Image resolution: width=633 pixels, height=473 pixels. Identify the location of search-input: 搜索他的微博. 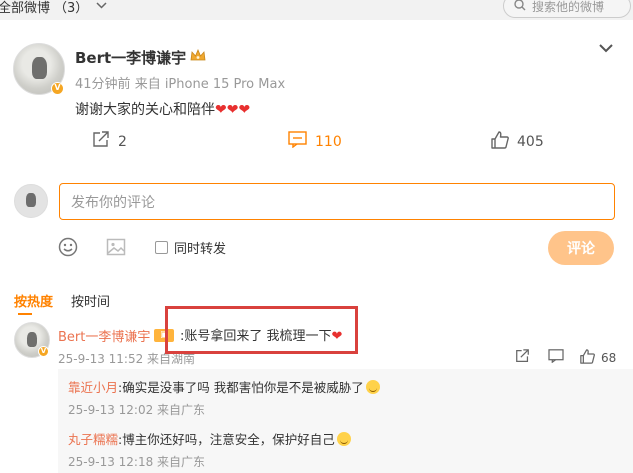
(567, 9).